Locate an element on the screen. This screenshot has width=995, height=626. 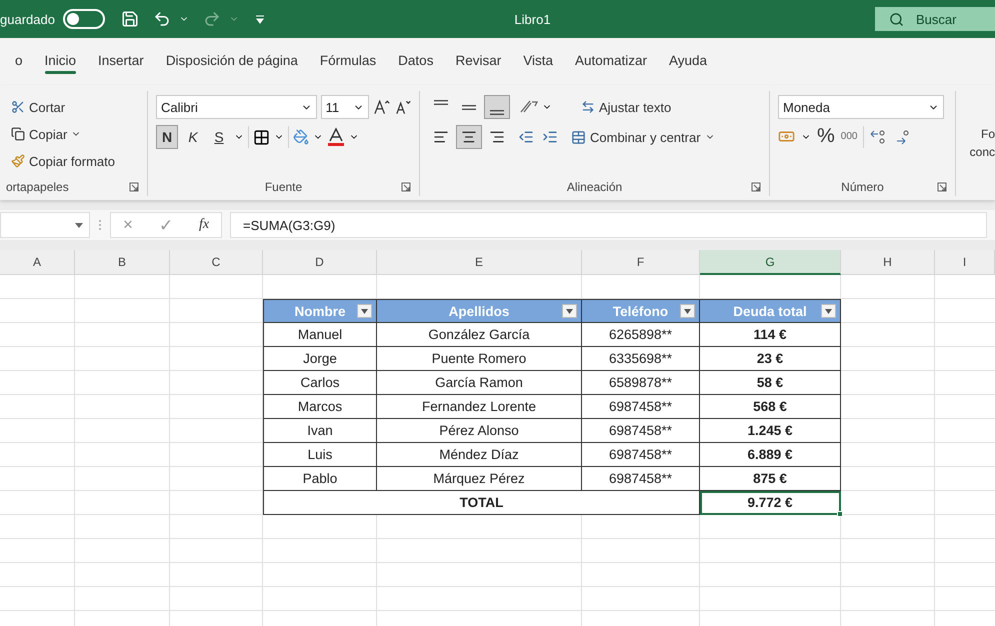
wrap-text-button: Ajustar texto is located at coordinates (626, 107).